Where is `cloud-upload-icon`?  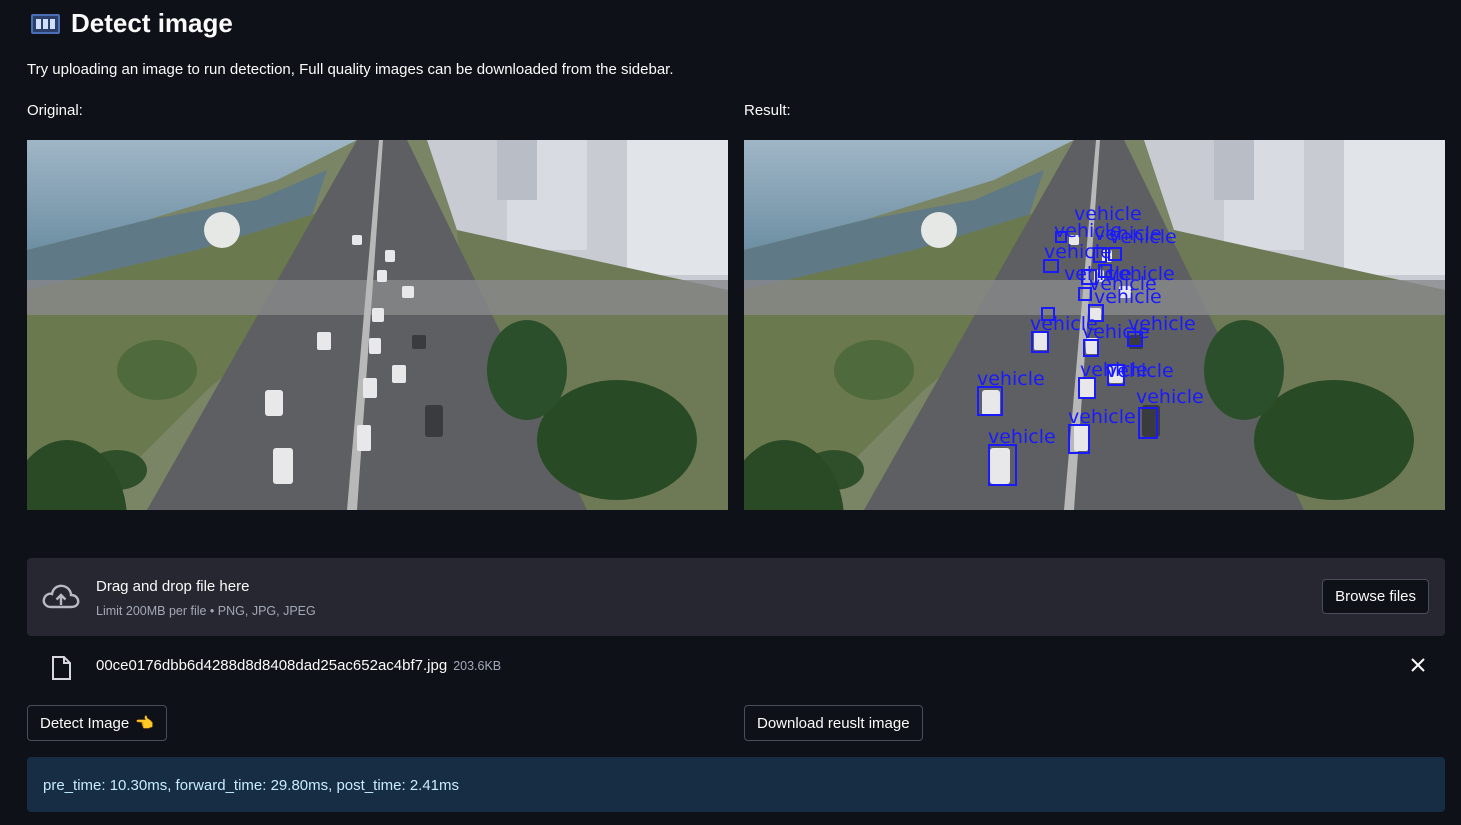
cloud-upload-icon is located at coordinates (61, 596).